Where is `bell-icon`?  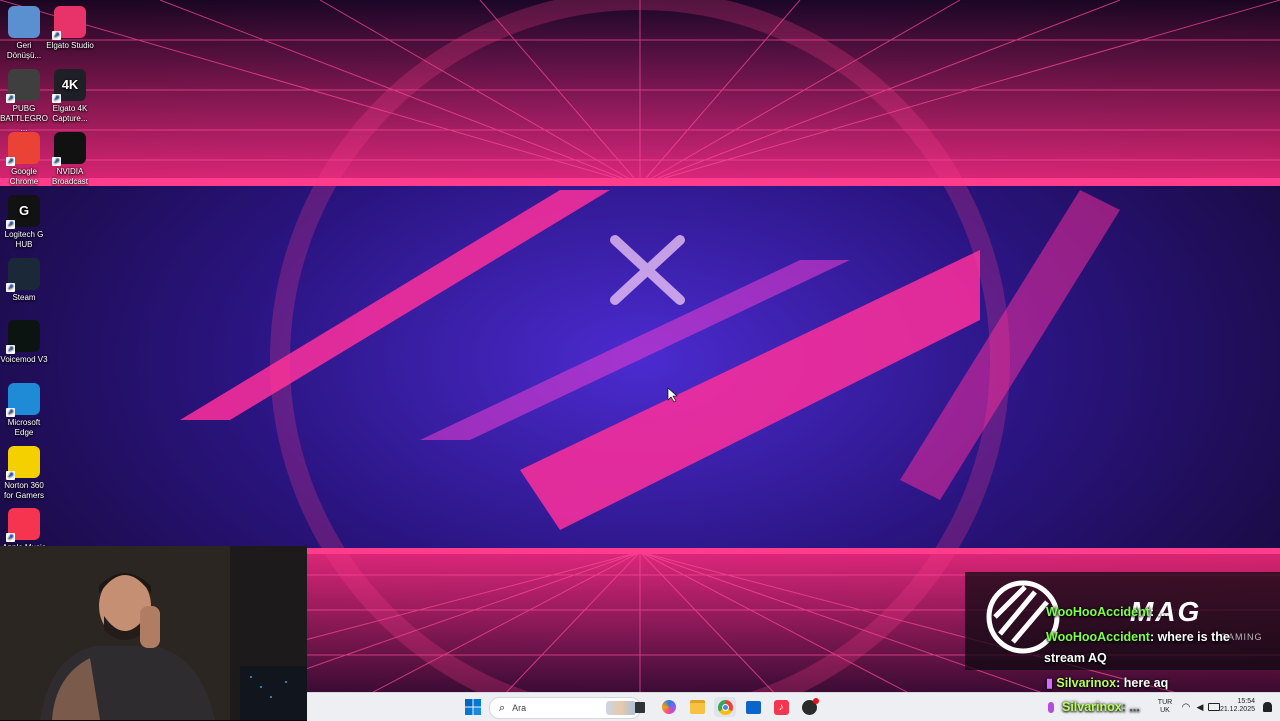 bell-icon is located at coordinates (1267, 707).